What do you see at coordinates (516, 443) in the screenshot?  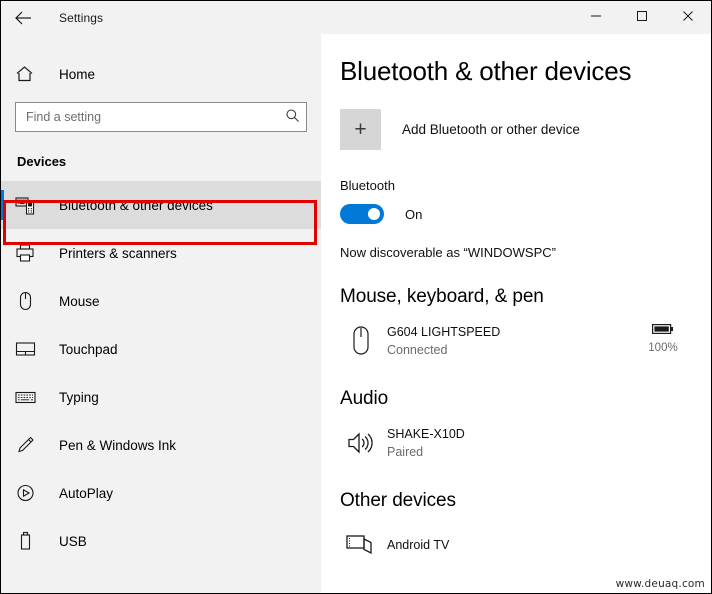 I see `device-row: SHAKE-X10D Paired` at bounding box center [516, 443].